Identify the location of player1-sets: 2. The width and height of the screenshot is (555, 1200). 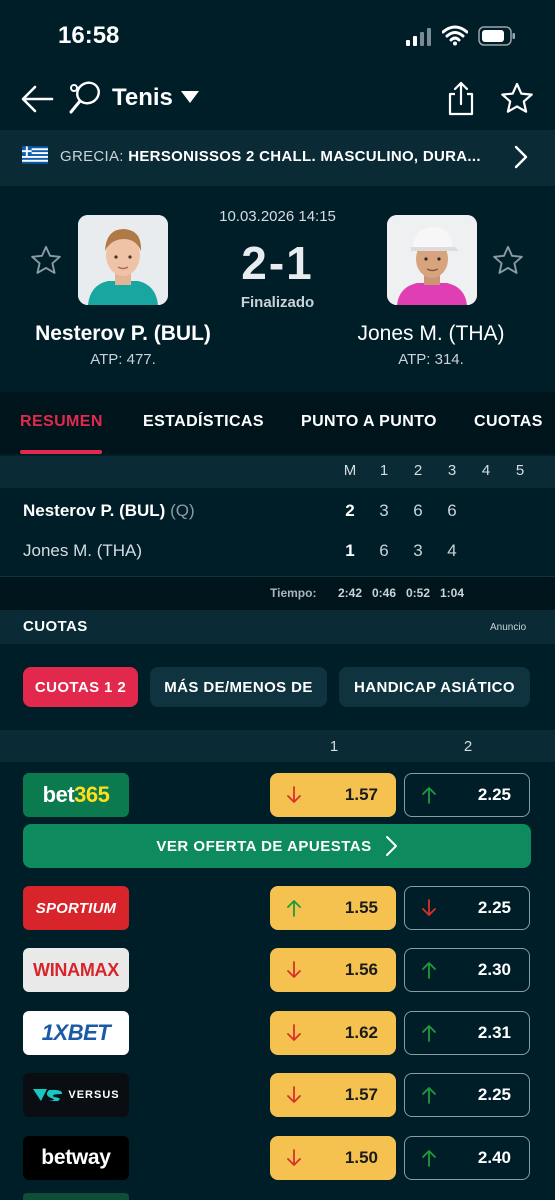
(350, 510).